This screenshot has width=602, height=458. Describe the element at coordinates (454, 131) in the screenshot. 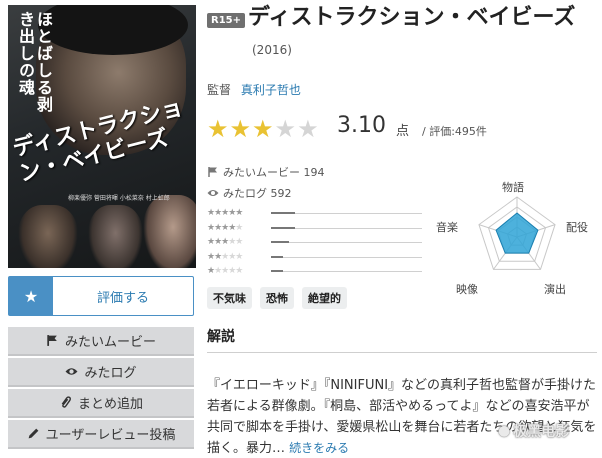

I see `score-count: / 評価:495件` at that location.